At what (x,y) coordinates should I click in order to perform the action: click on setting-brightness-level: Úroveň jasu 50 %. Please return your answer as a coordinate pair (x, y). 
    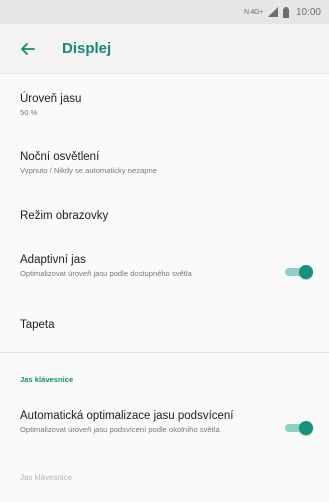
    Looking at the image, I should click on (174, 105).